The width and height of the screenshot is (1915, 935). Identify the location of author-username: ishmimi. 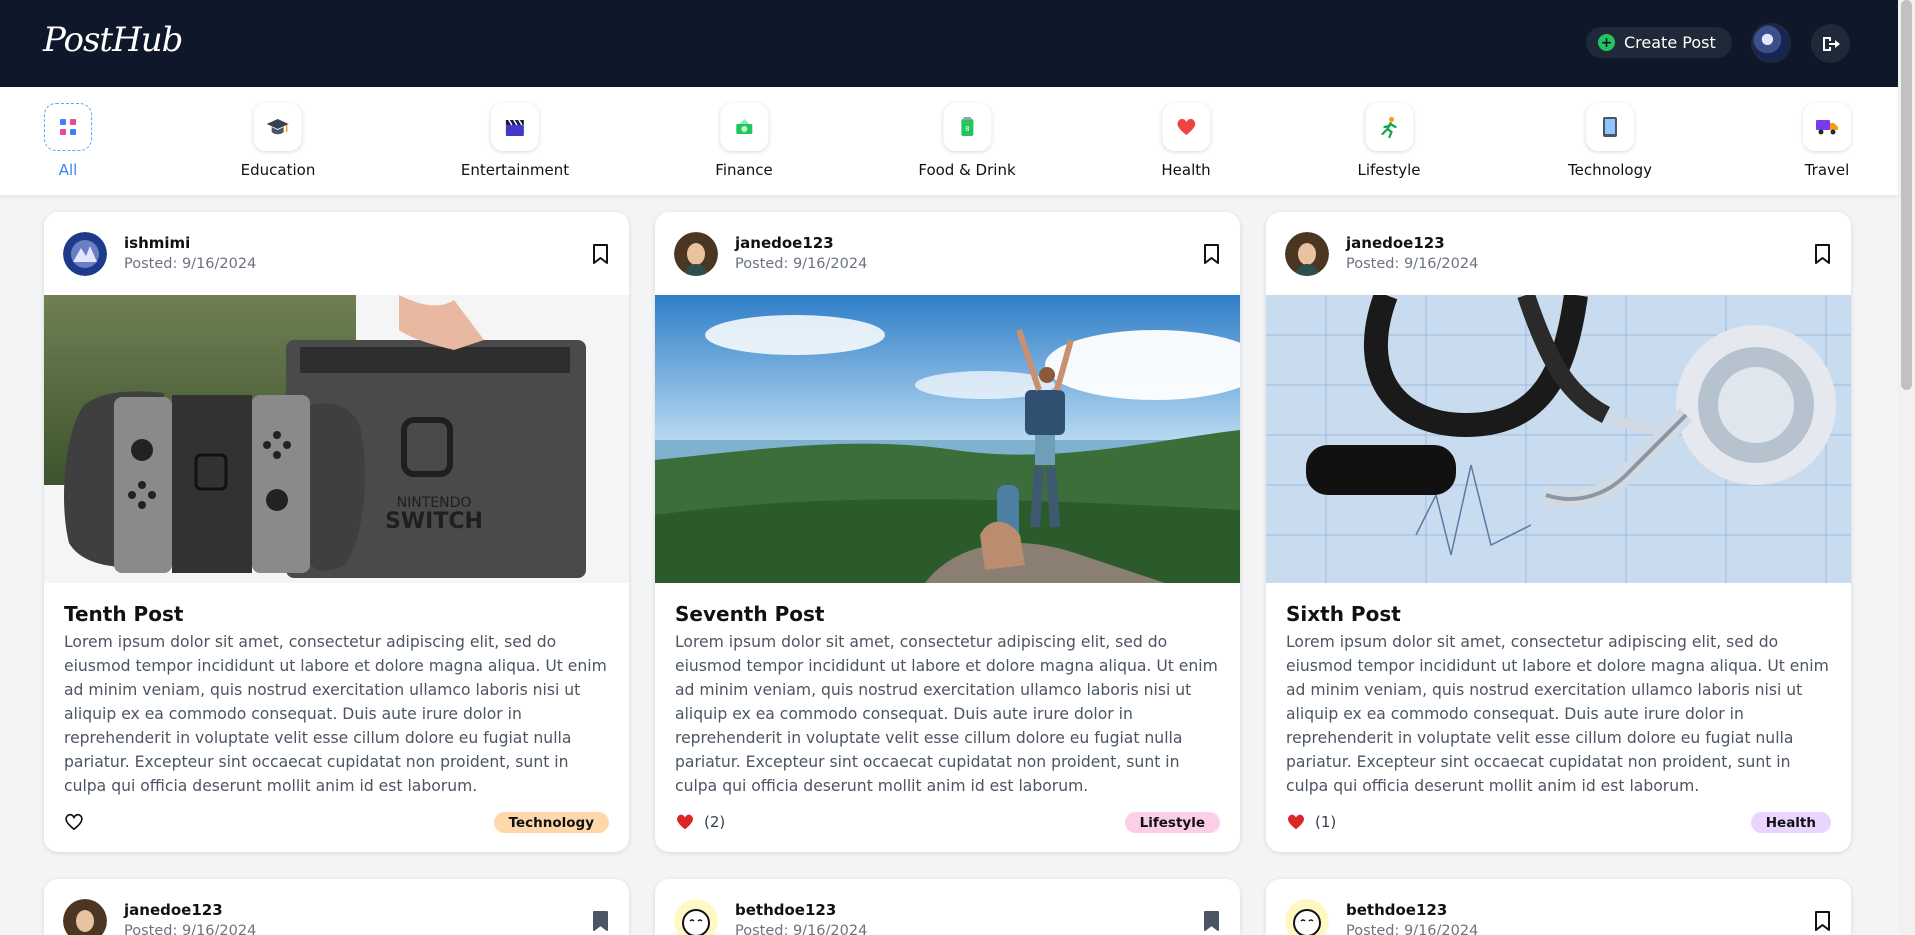
(157, 243).